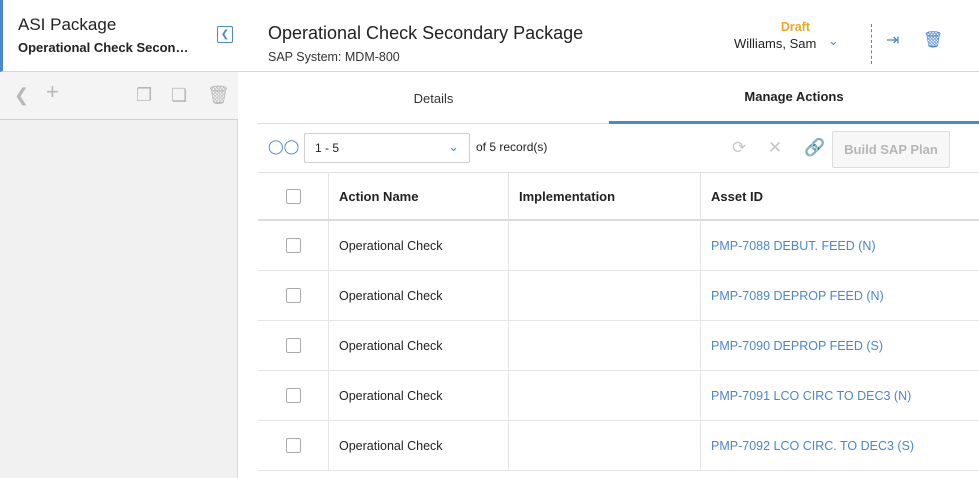  I want to click on header-divider, so click(871, 44).